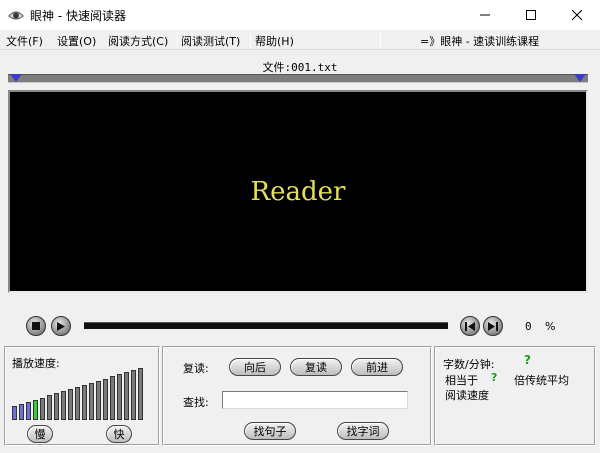 The width and height of the screenshot is (600, 453). I want to click on title-bar: 眼神 - 快速阅读器, so click(300, 15).